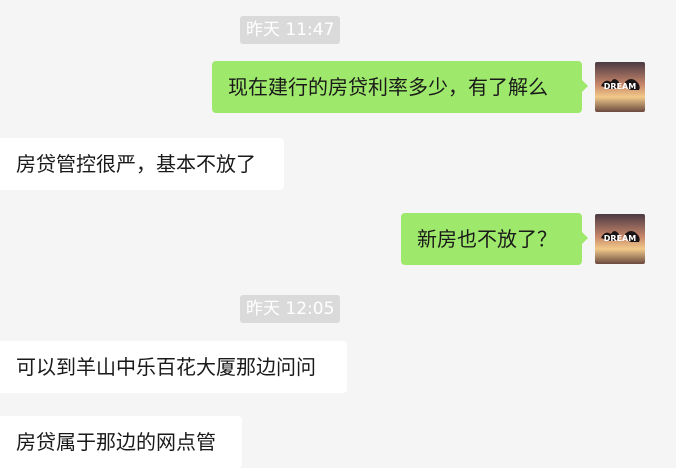  Describe the element at coordinates (494, 239) in the screenshot. I see `outgoing-message-bubble: 新房也不放了？` at that location.